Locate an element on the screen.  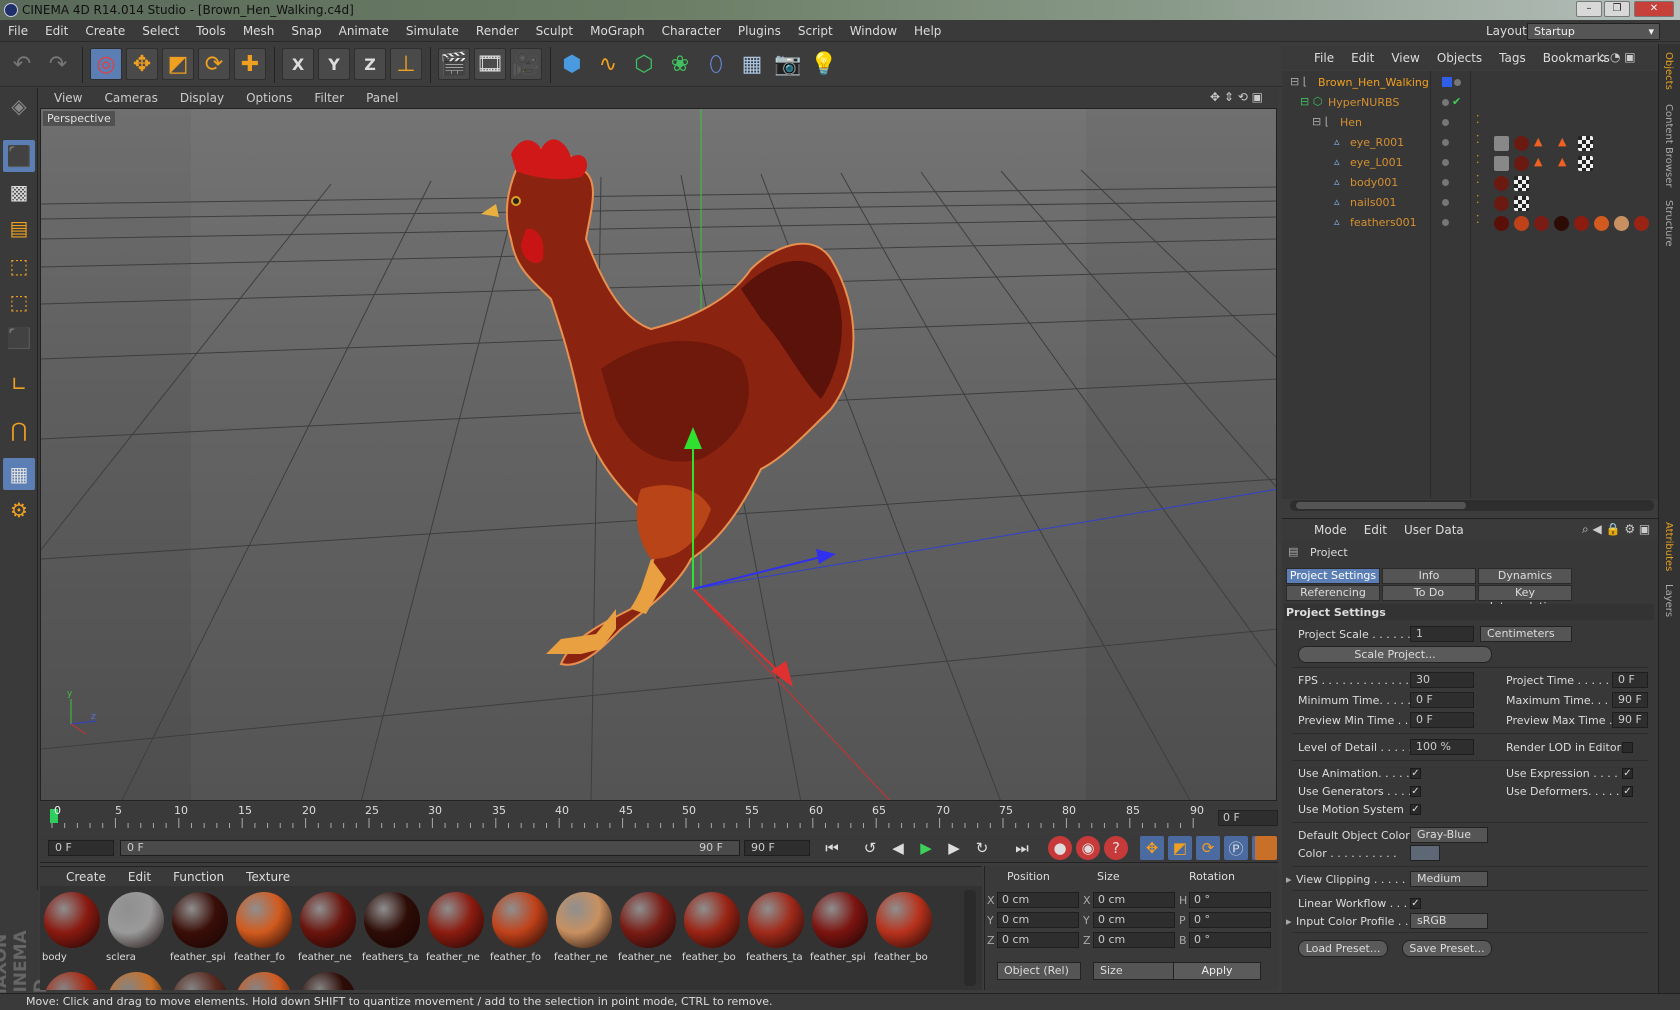
tab-referencing: Referencing is located at coordinates (1333, 593).